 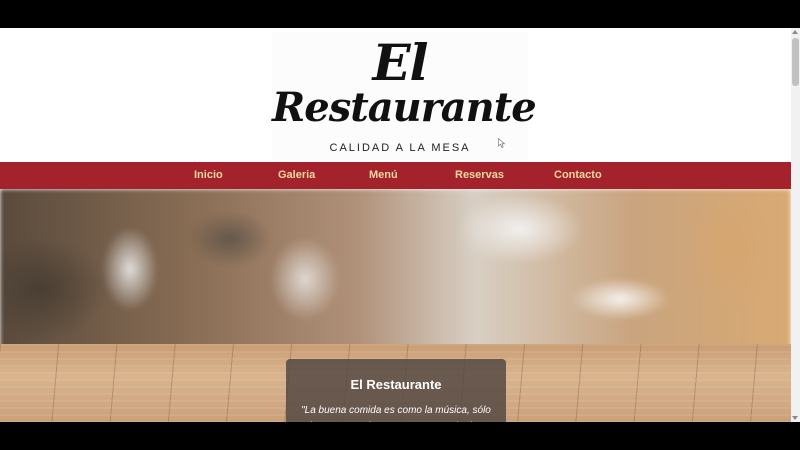 What do you see at coordinates (479, 175) in the screenshot?
I see `nav-item-reservas: Reservas` at bounding box center [479, 175].